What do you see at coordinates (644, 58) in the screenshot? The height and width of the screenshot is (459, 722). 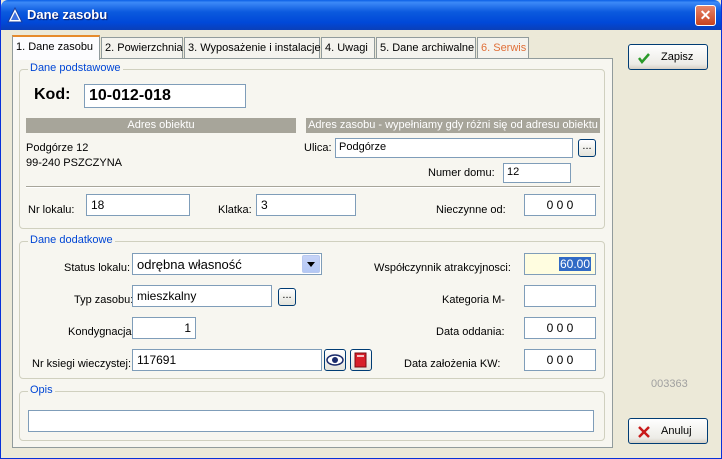 I see `checkmark-icon` at bounding box center [644, 58].